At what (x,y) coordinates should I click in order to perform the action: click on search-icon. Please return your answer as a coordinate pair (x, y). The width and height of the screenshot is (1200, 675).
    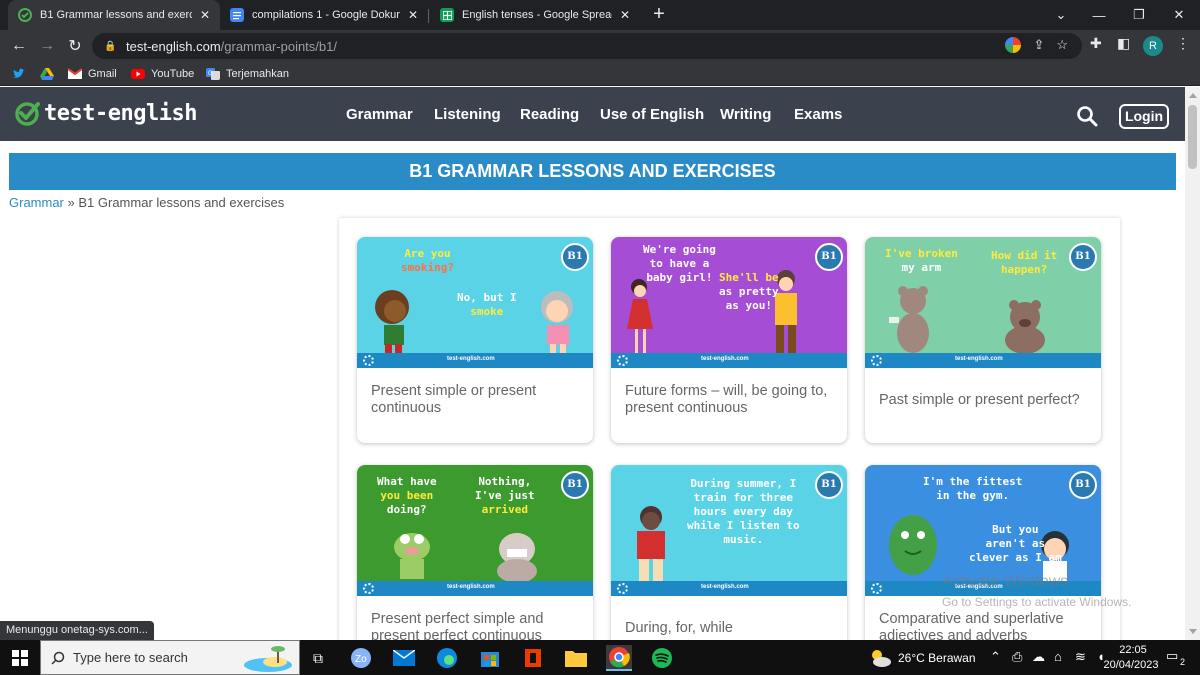
    Looking at the image, I should click on (1087, 116).